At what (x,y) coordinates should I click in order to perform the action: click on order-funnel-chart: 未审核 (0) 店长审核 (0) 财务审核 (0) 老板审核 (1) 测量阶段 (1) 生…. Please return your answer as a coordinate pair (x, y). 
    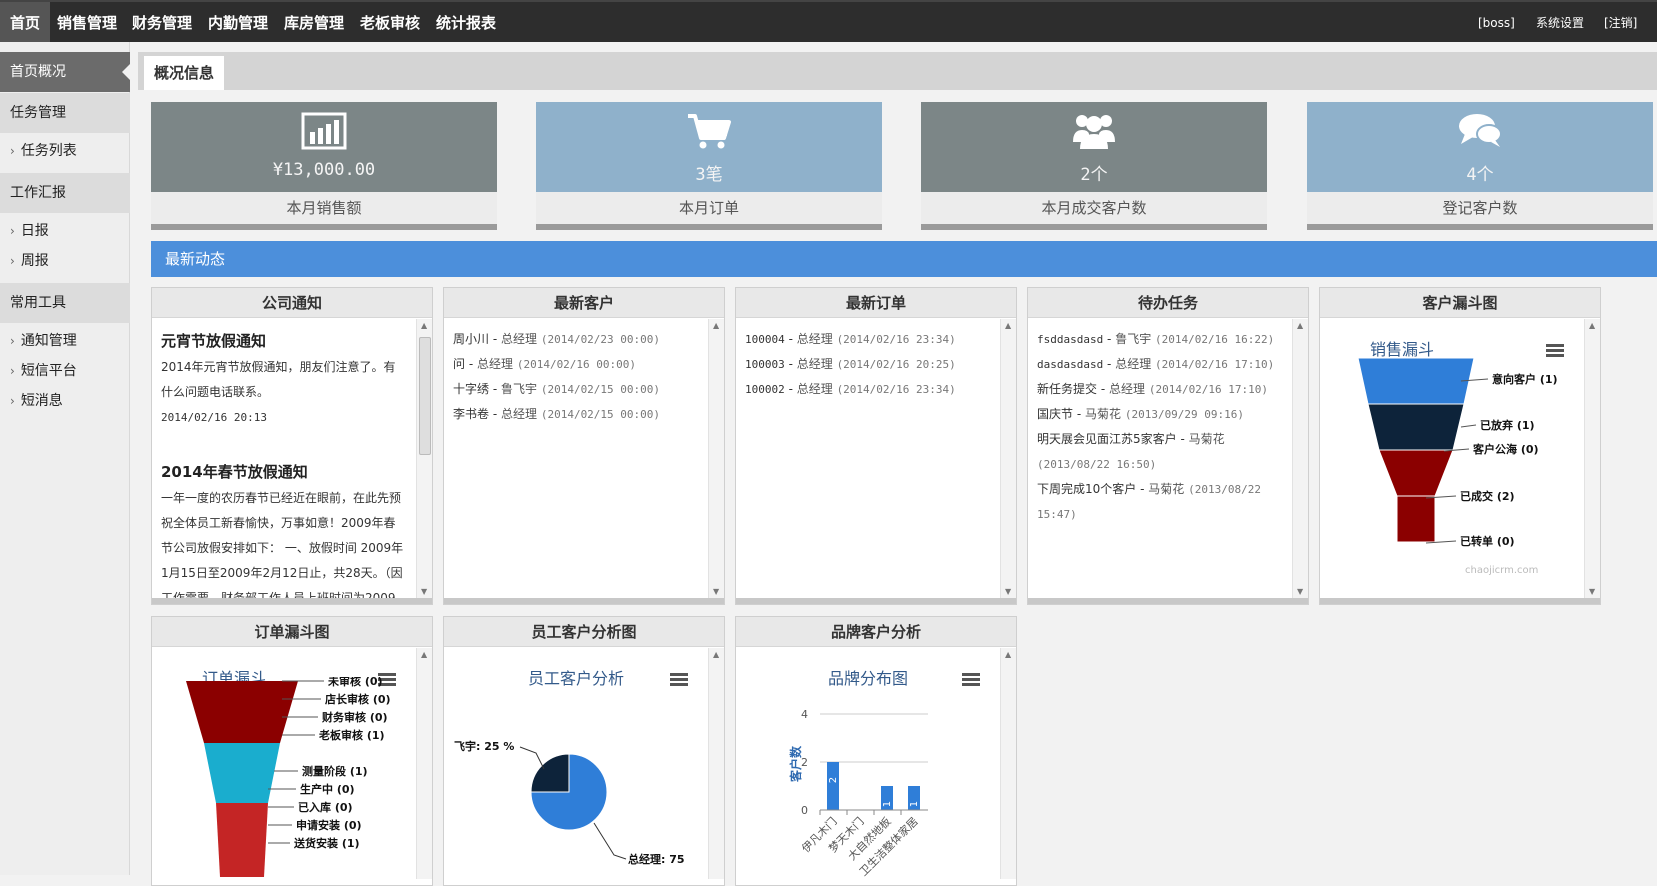
    Looking at the image, I should click on (288, 777).